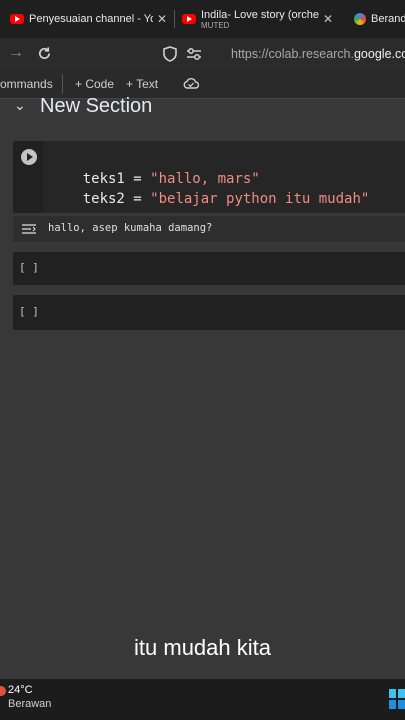 This screenshot has height=720, width=405. I want to click on weather-label: Berawan, so click(29, 704).